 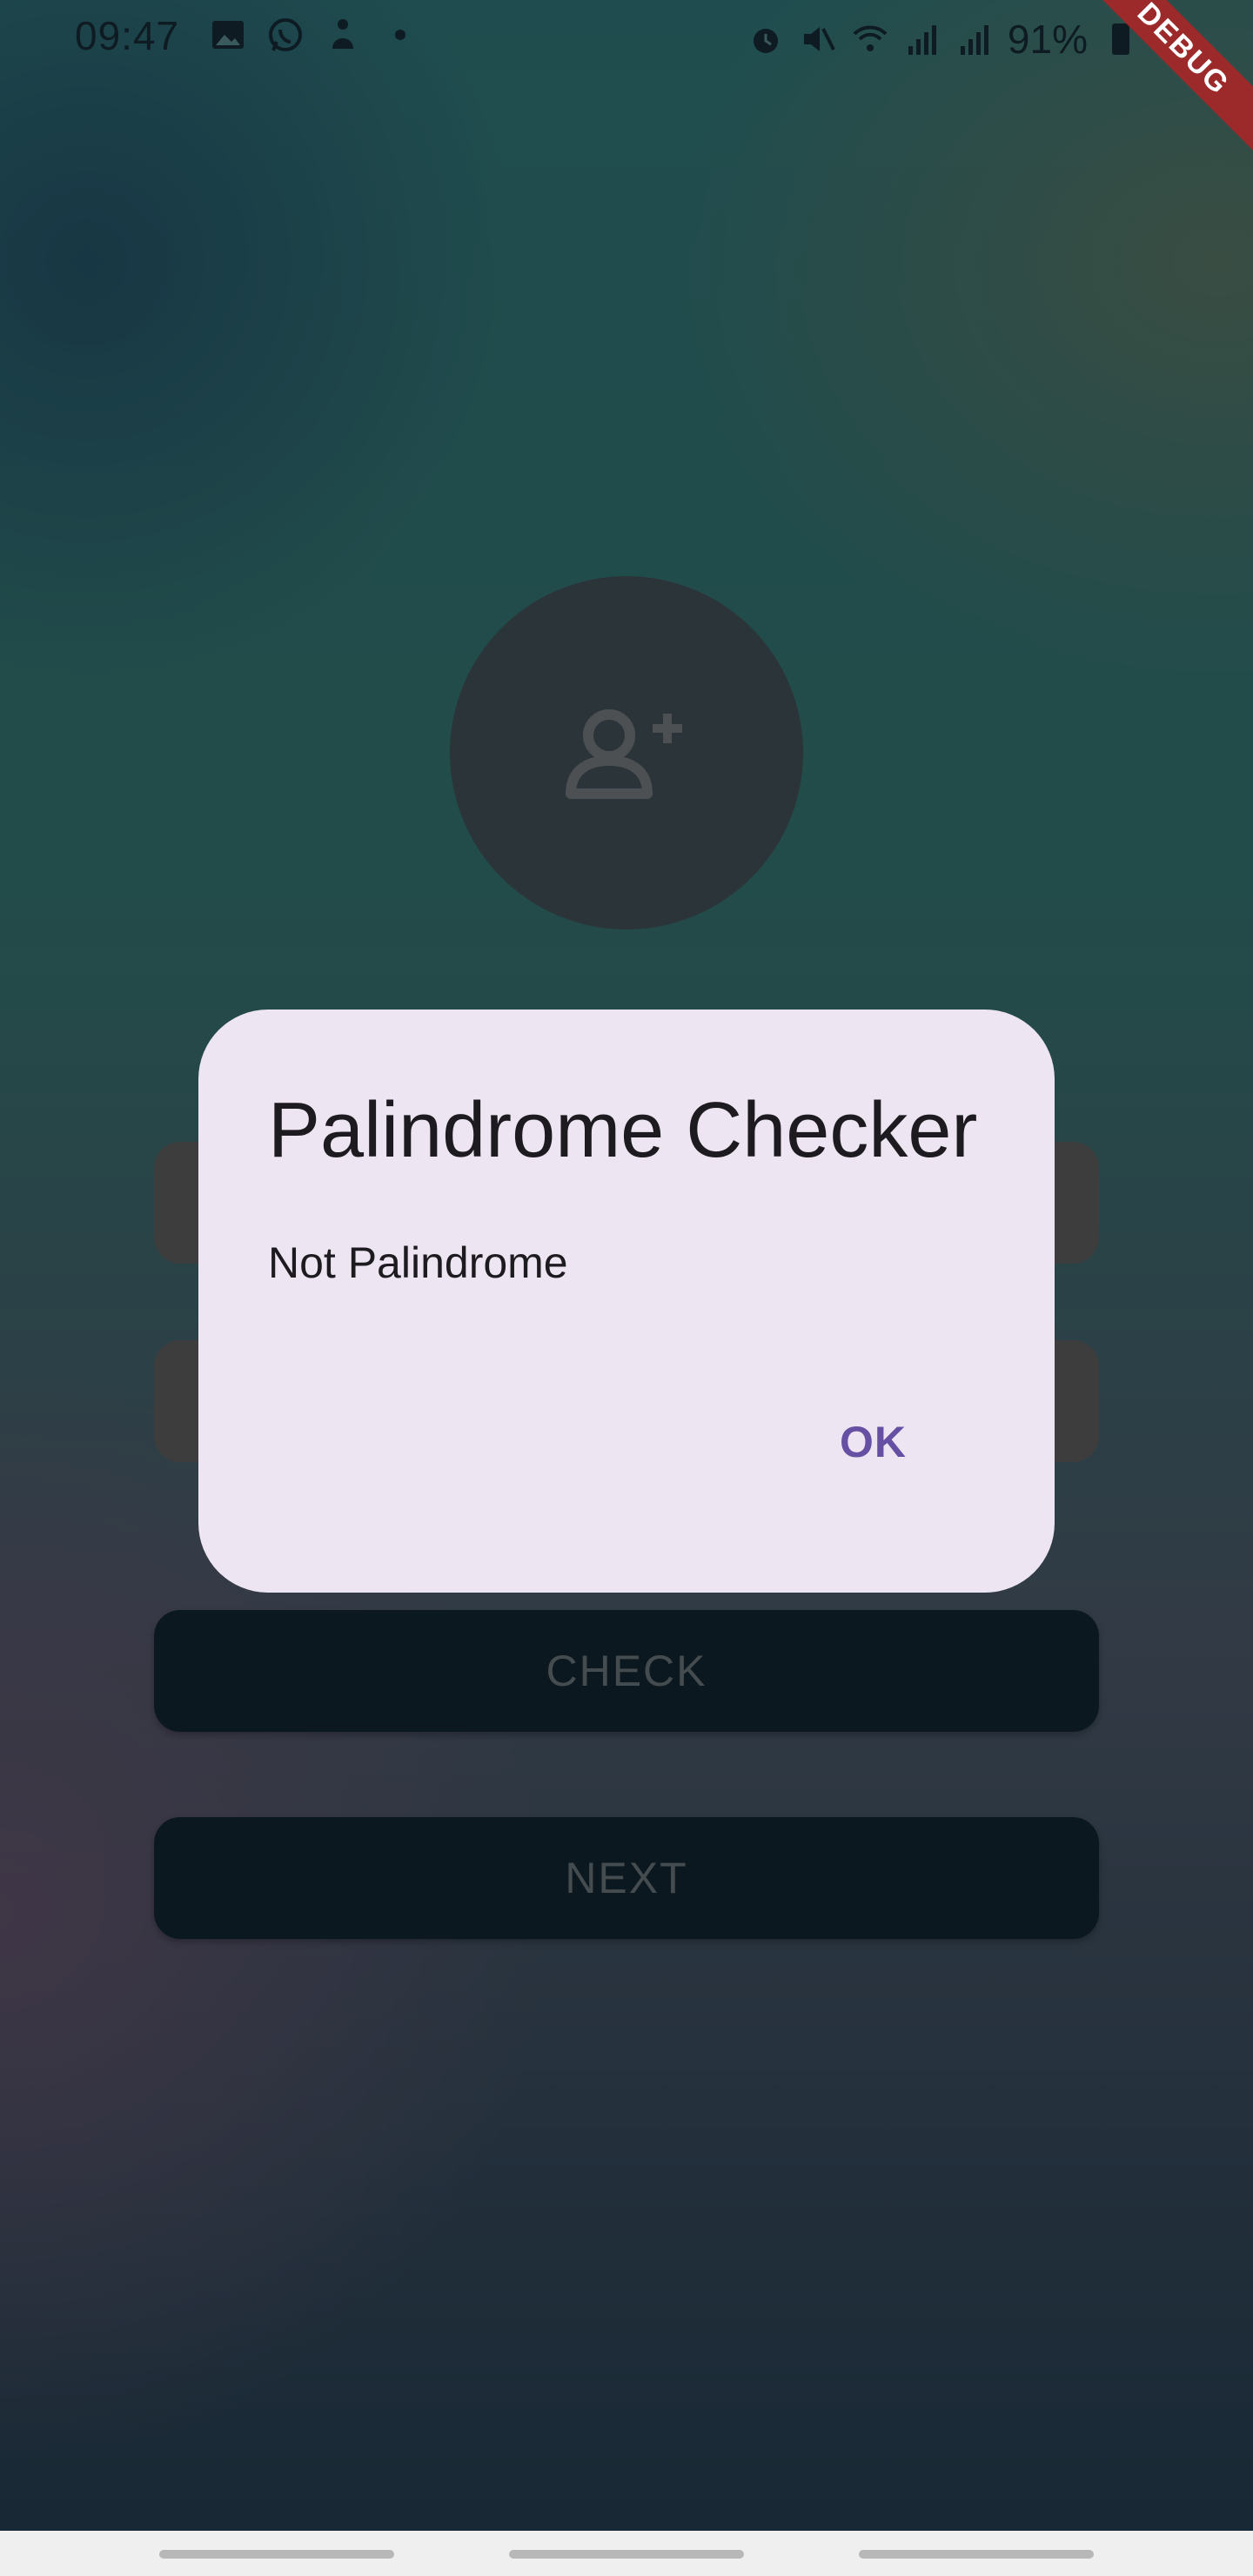 I want to click on whatsapp-icon, so click(x=285, y=34).